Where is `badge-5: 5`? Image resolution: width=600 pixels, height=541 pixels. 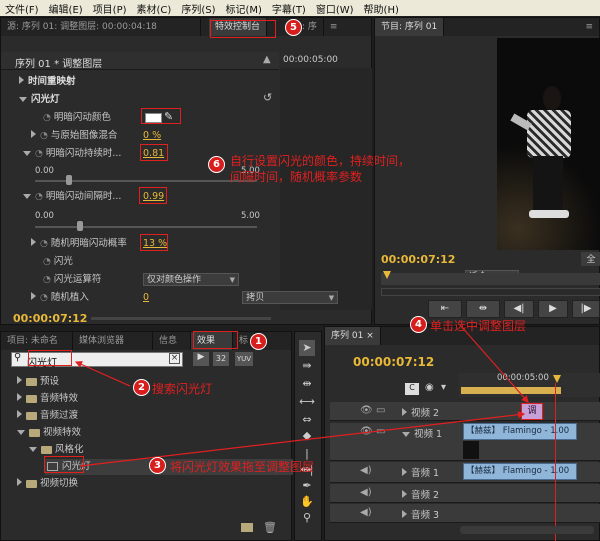
badge-5: 5 is located at coordinates (293, 27).